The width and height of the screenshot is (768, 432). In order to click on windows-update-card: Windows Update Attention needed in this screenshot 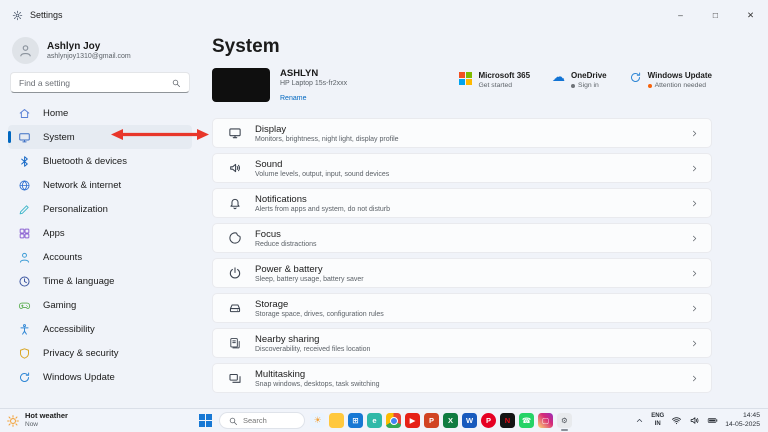, I will do `click(670, 80)`.